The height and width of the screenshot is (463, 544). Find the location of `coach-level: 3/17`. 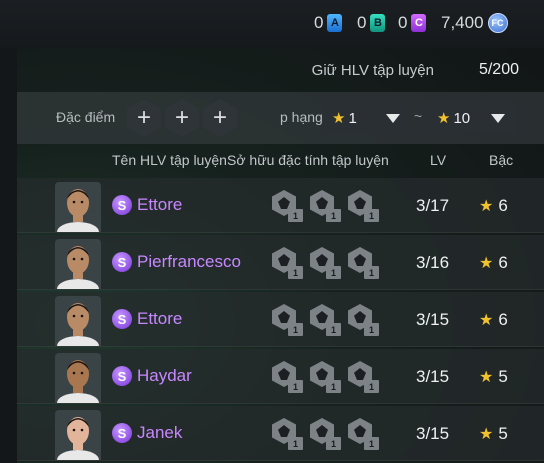

coach-level: 3/17 is located at coordinates (433, 205).